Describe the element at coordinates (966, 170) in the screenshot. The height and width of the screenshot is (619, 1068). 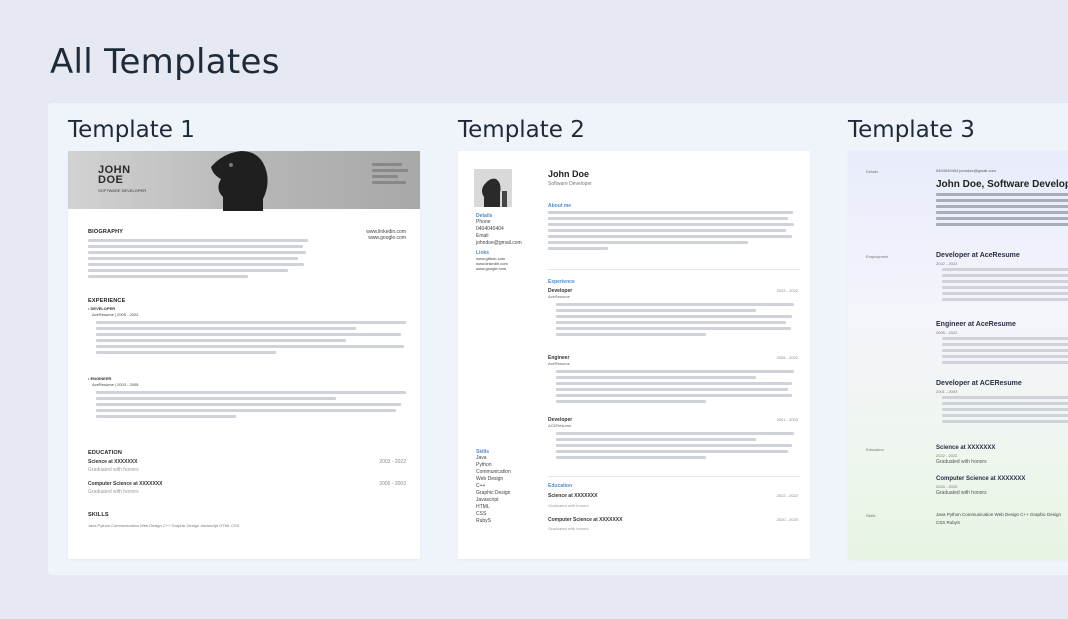
I see `contact-text: 0404040404 johndoe@gmail.com` at that location.